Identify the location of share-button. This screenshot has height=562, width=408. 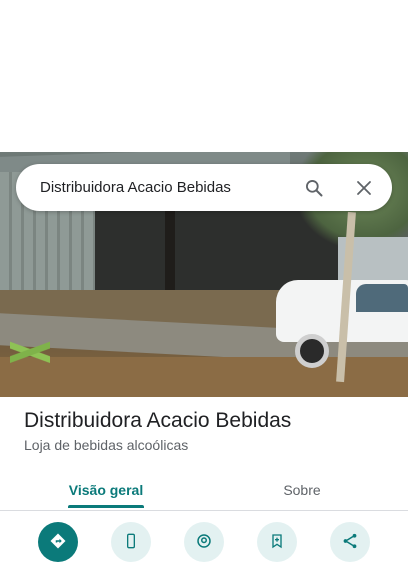
(350, 542).